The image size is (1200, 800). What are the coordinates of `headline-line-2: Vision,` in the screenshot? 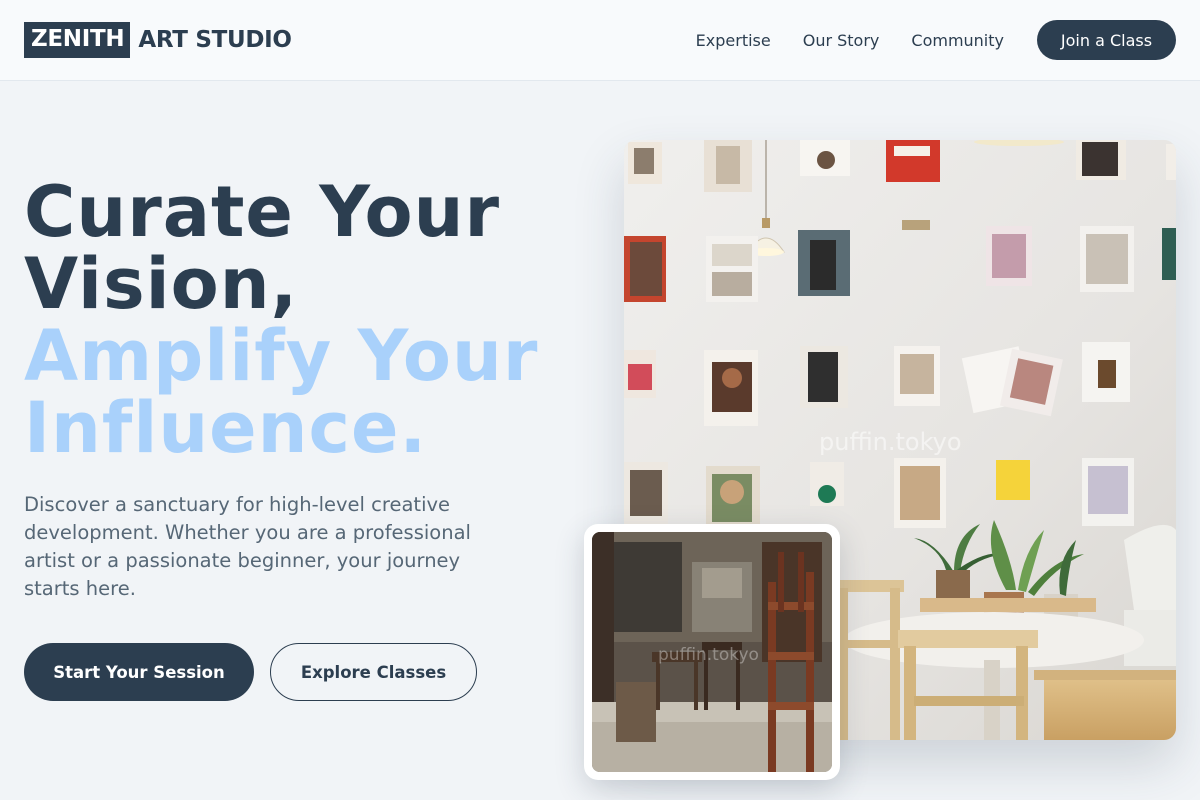 It's located at (161, 284).